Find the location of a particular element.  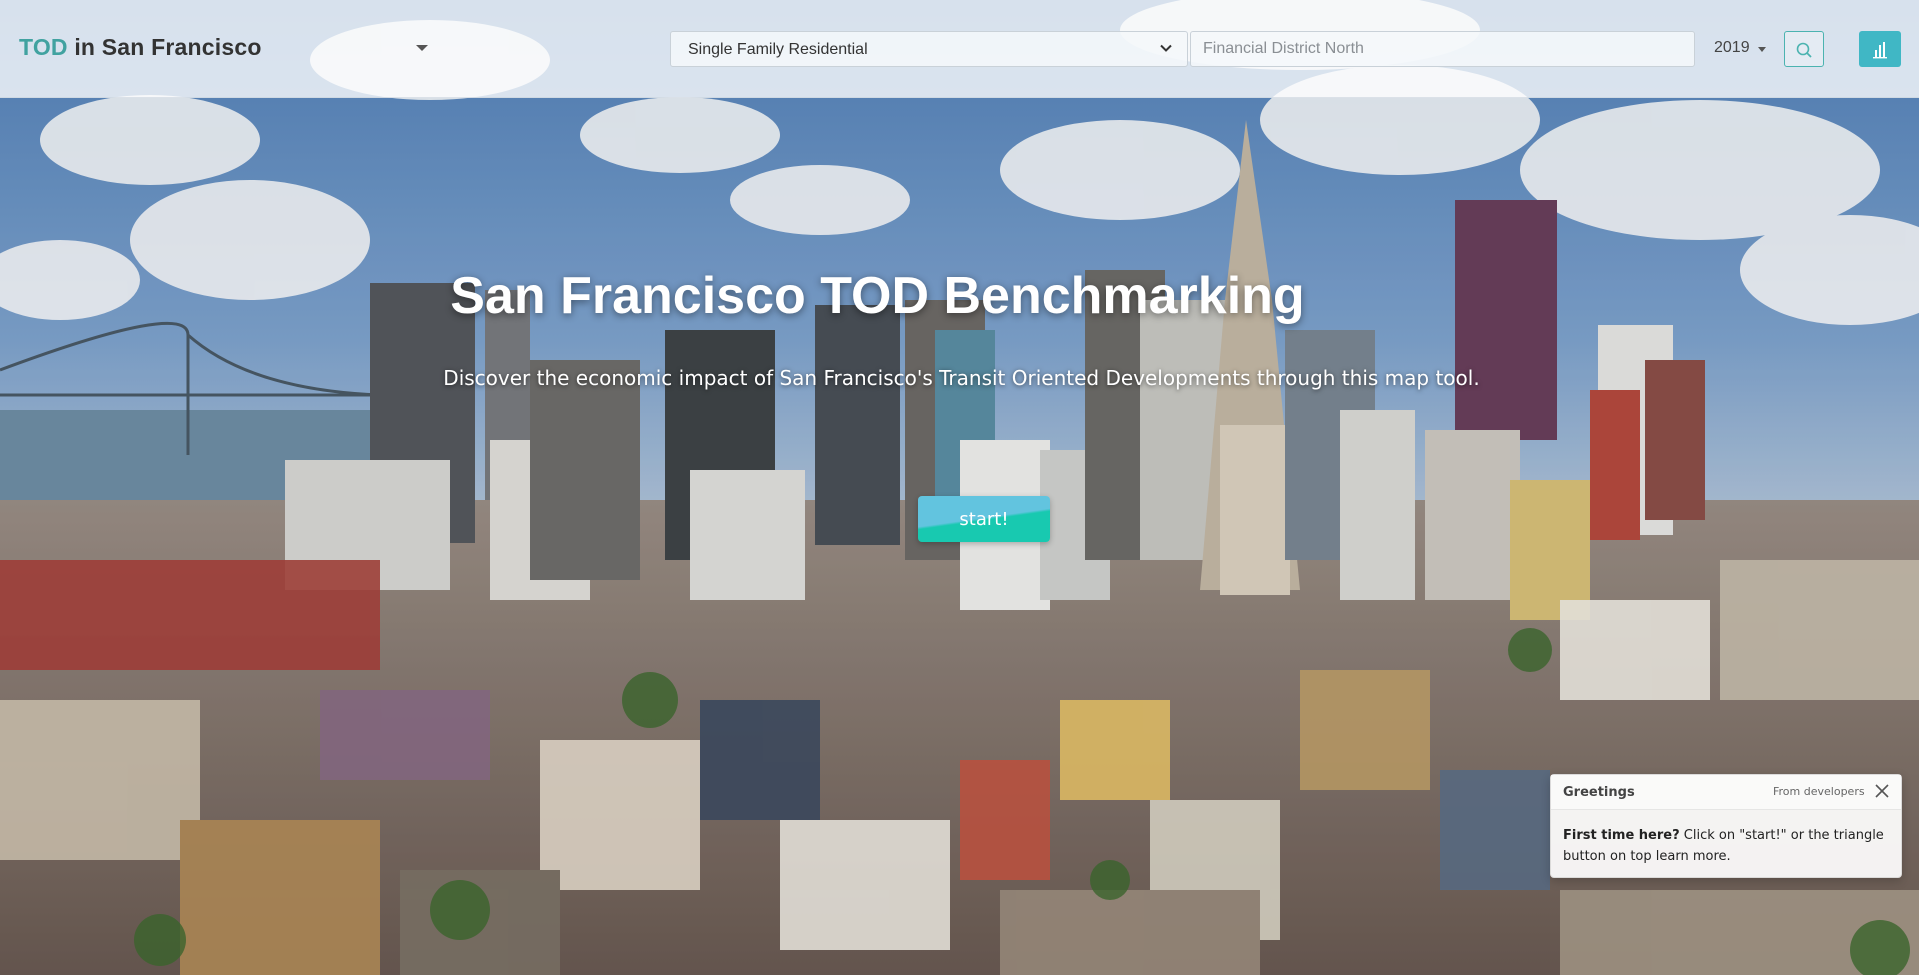

chart-button is located at coordinates (1880, 49).